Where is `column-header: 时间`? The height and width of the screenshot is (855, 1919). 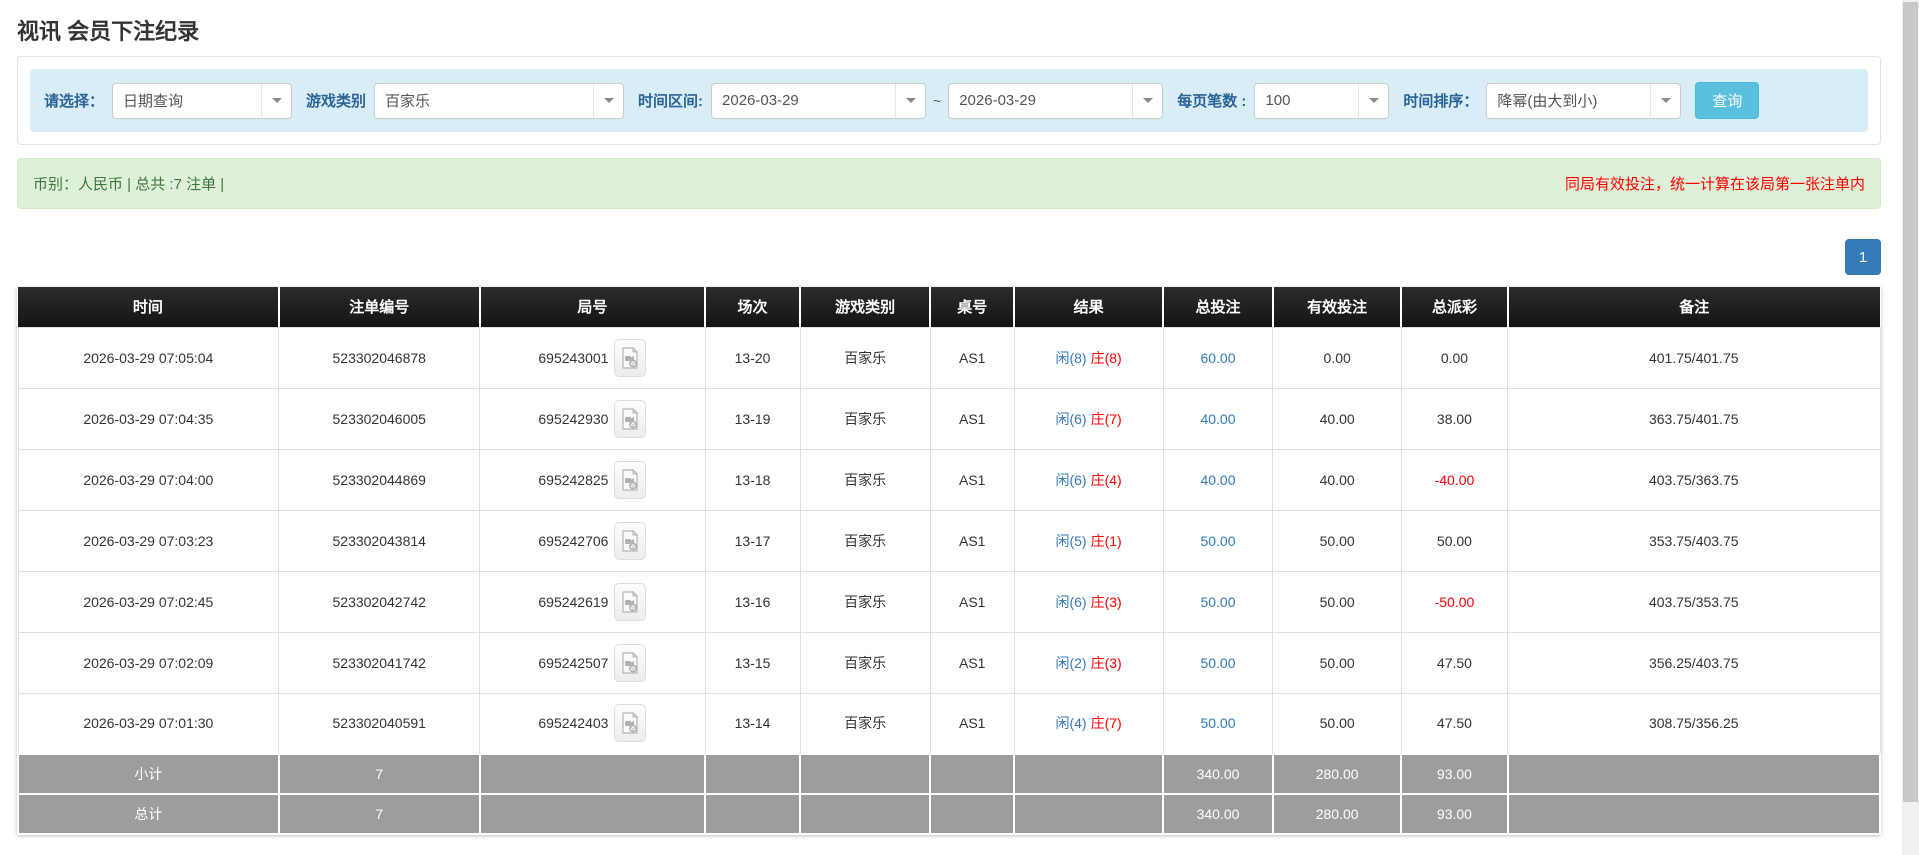 column-header: 时间 is located at coordinates (148, 307).